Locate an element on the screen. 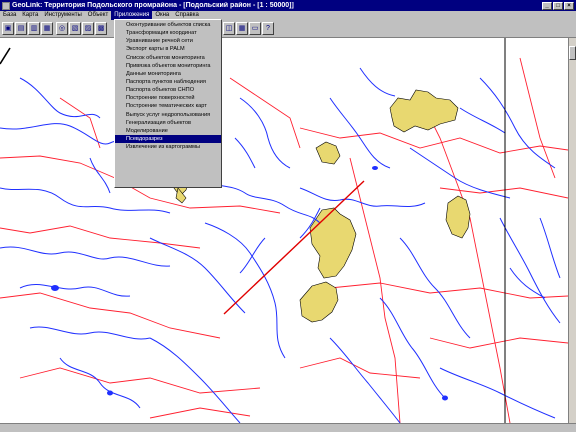  menu-item-monitoring-data: Данные мониторинга is located at coordinates (168, 74).